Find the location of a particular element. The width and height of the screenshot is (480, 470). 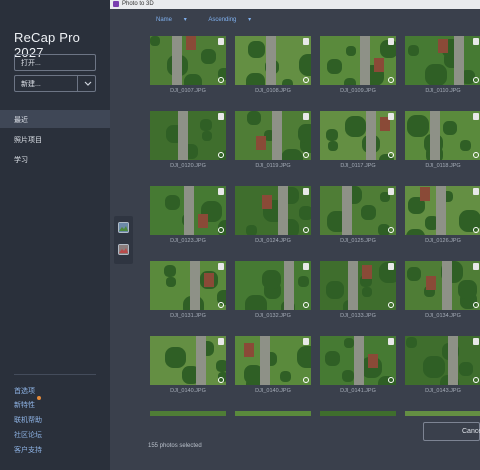

nav-item-learn: 学习 is located at coordinates (55, 159).